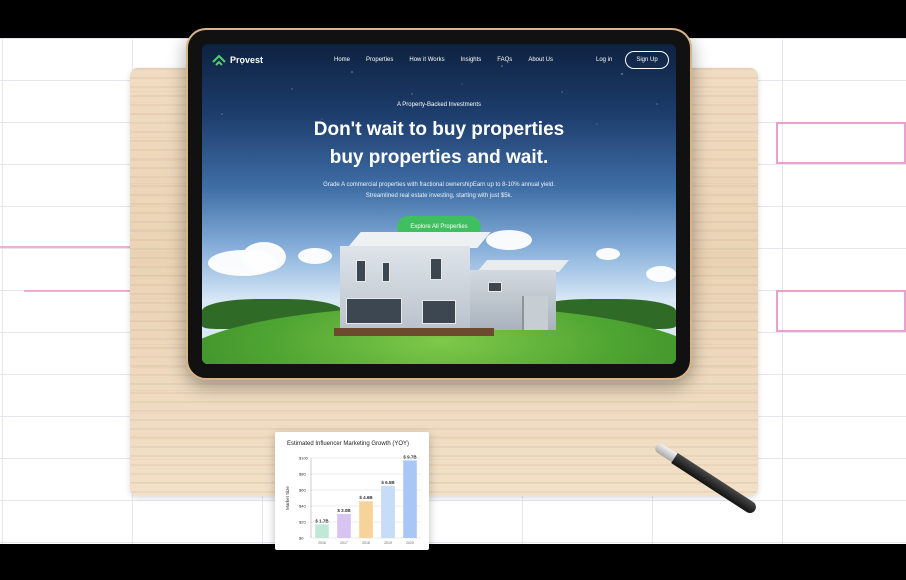 This screenshot has height=580, width=906. What do you see at coordinates (219, 60) in the screenshot?
I see `provest-logo-icon` at bounding box center [219, 60].